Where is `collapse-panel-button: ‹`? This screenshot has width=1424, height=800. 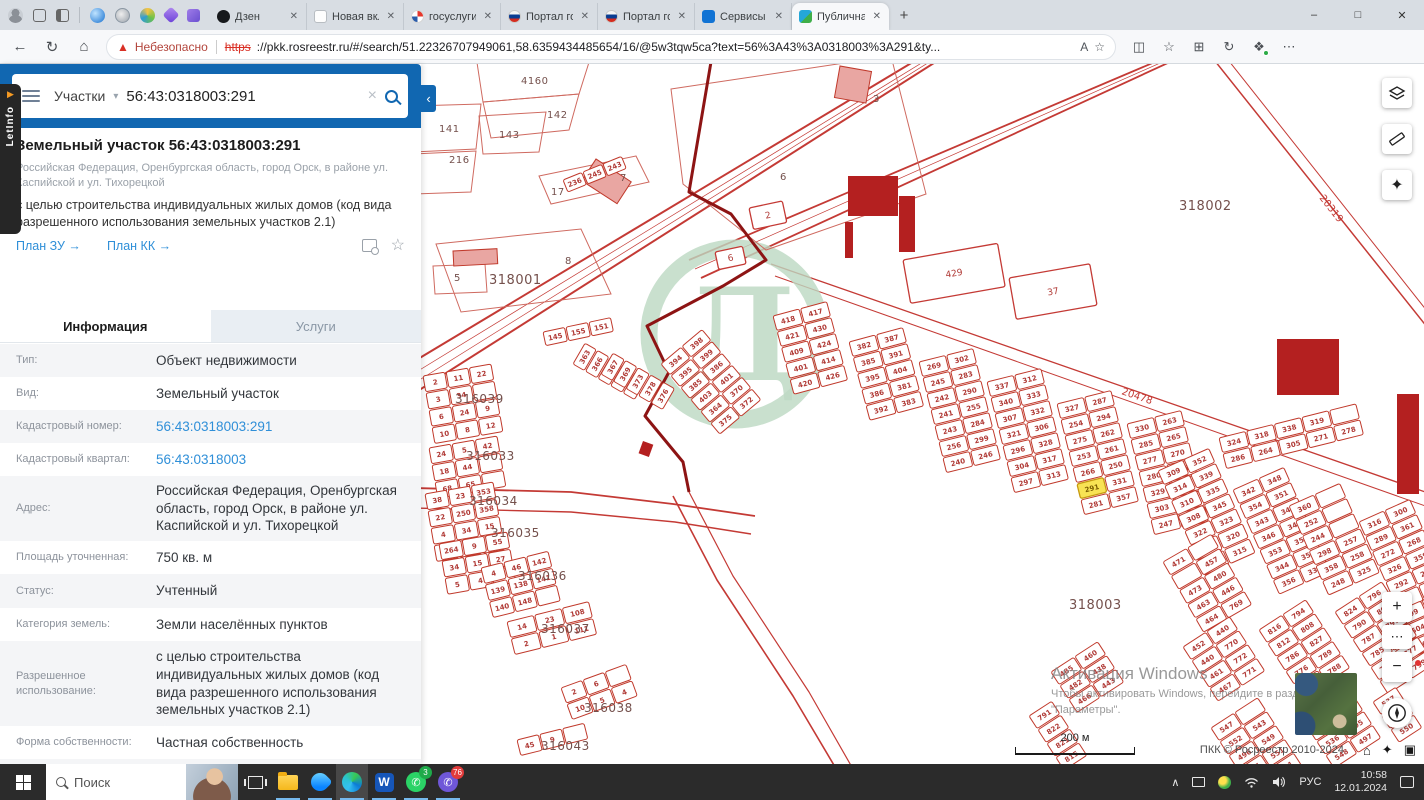
collapse-panel-button: ‹ is located at coordinates (428, 98).